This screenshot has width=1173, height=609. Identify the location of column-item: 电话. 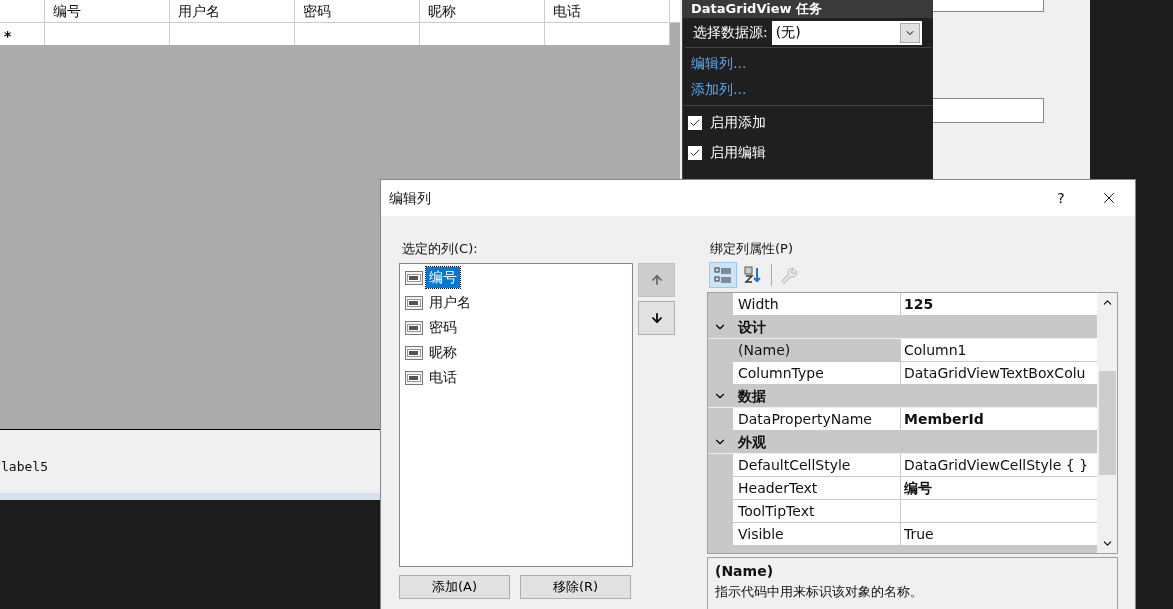
(443, 377).